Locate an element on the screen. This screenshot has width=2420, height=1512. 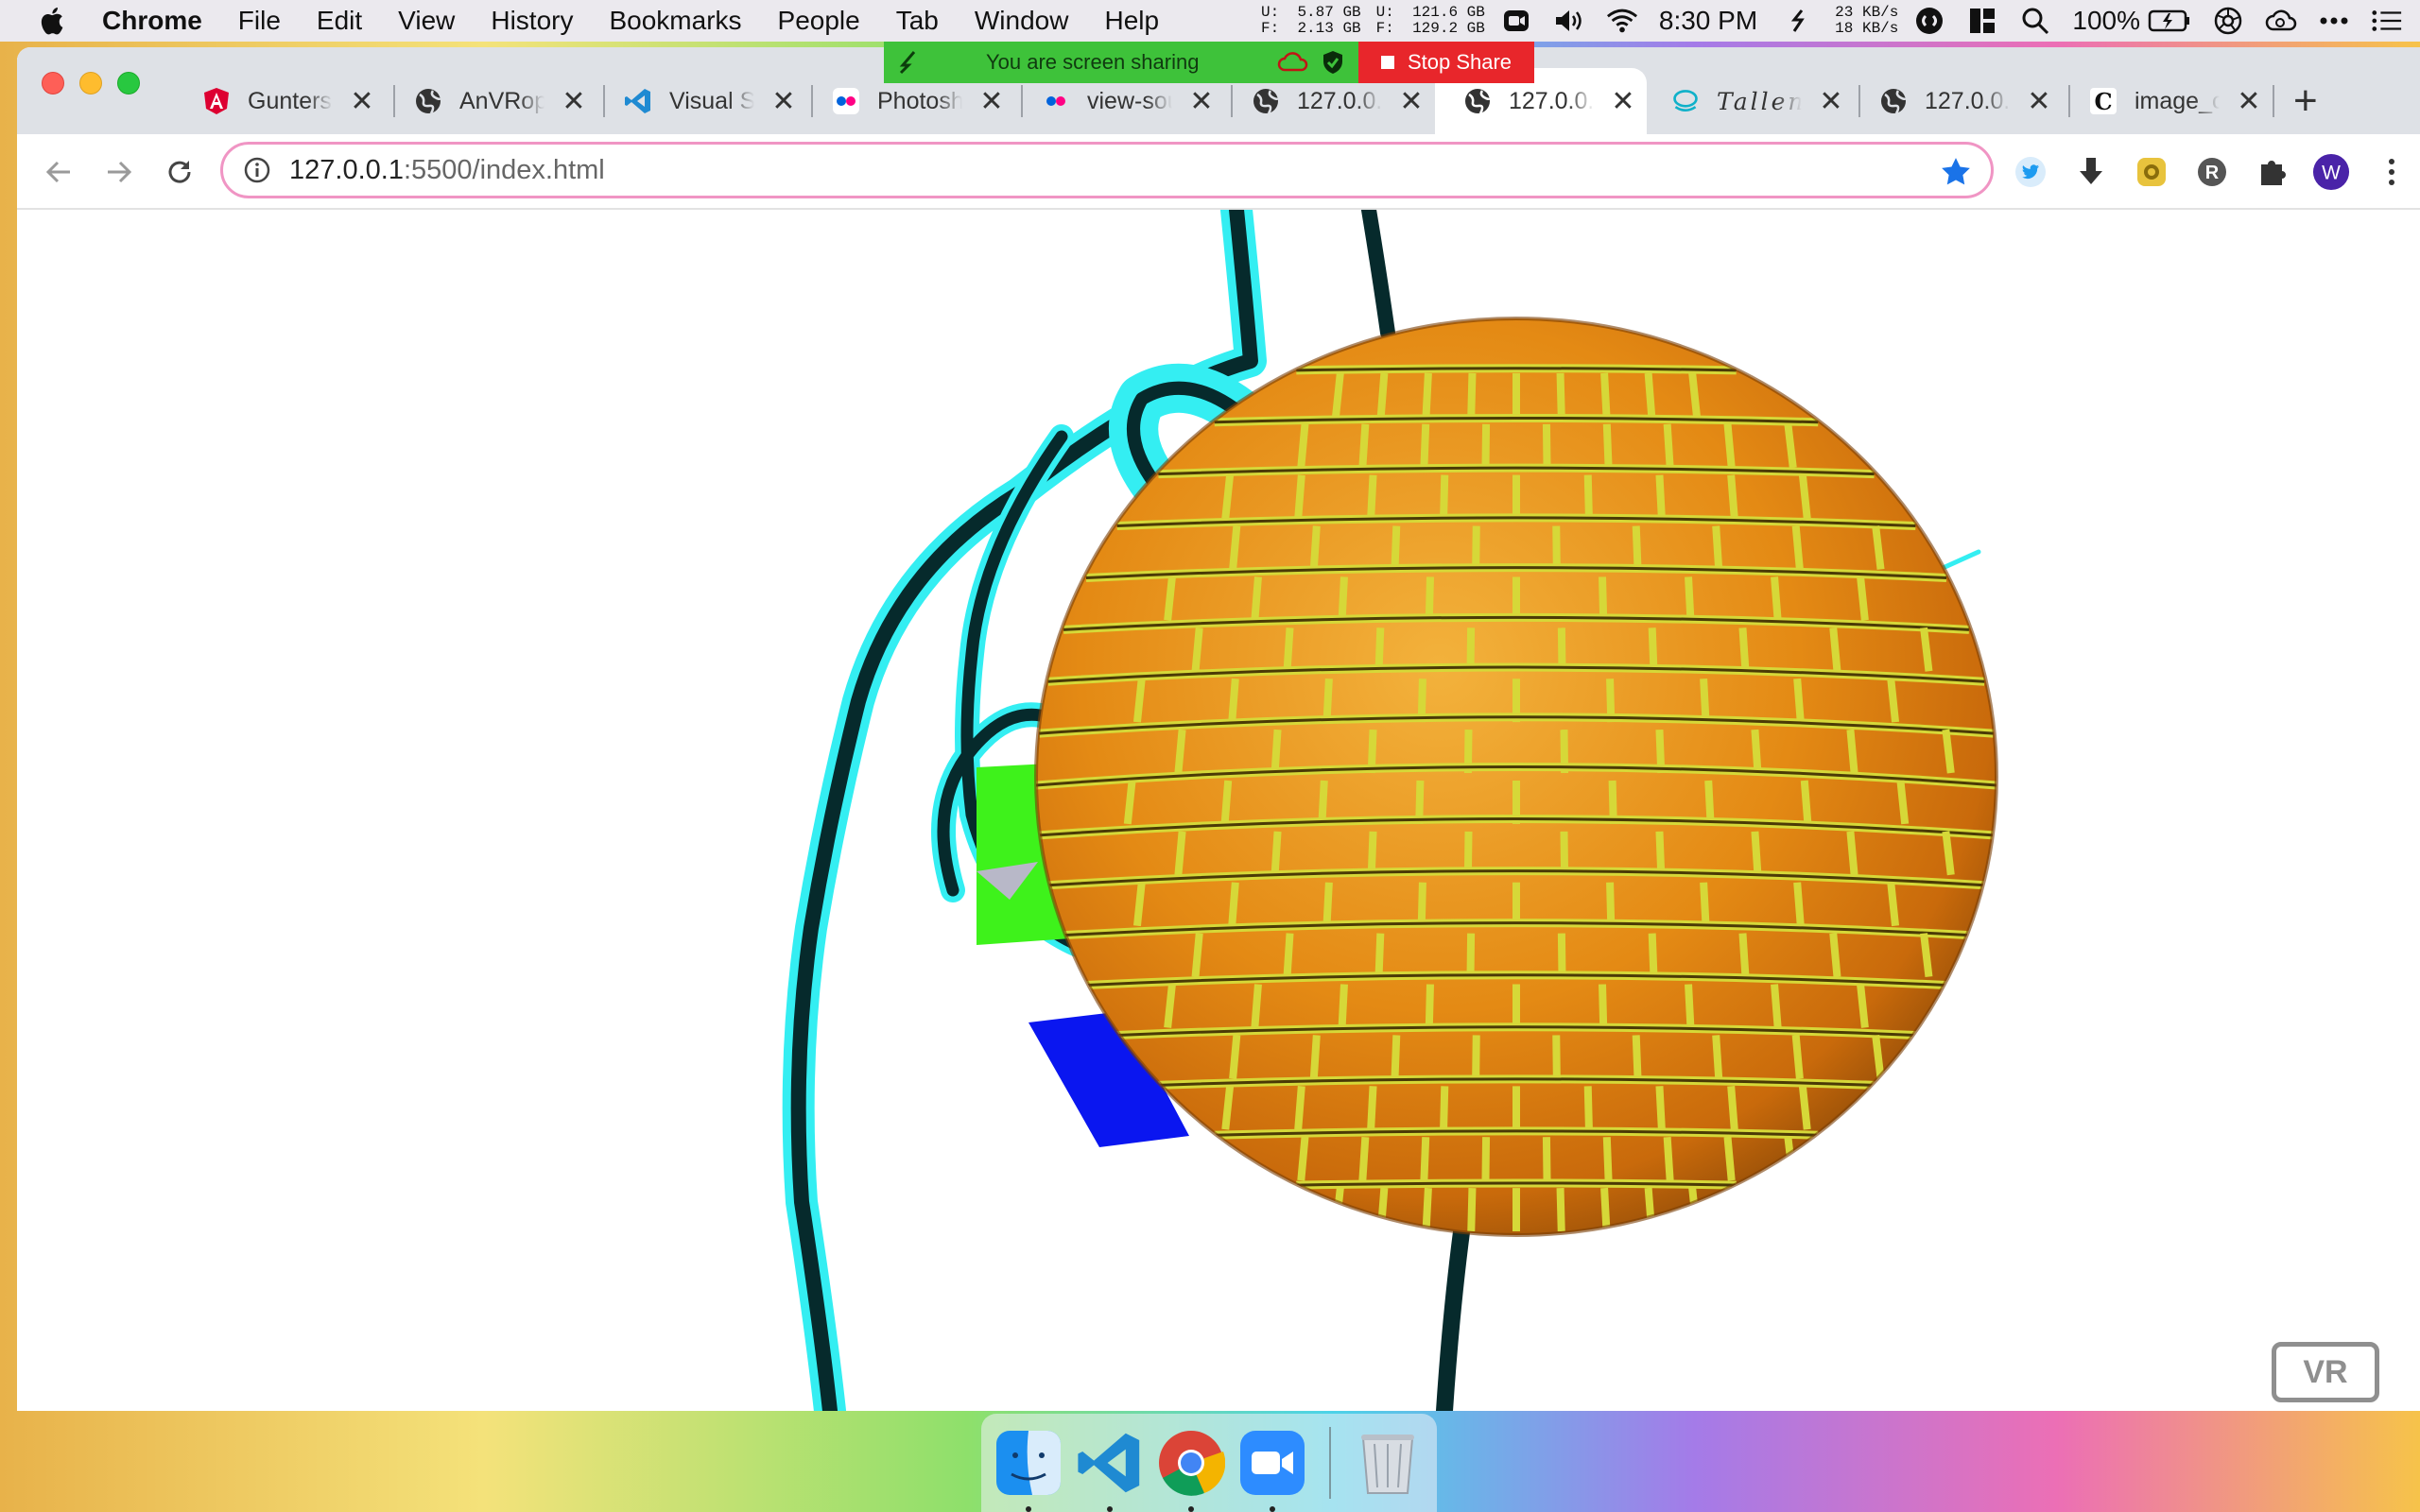
sync-icon is located at coordinates (1798, 21).